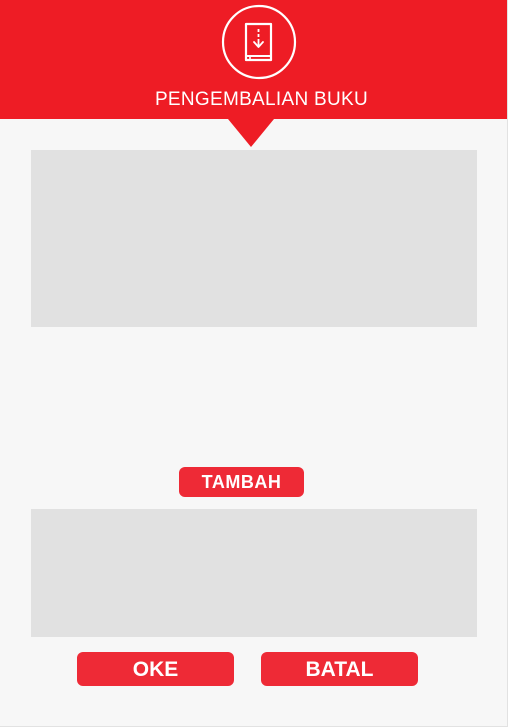 Image resolution: width=510 pixels, height=728 pixels. What do you see at coordinates (251, 133) in the screenshot?
I see `header-pointer` at bounding box center [251, 133].